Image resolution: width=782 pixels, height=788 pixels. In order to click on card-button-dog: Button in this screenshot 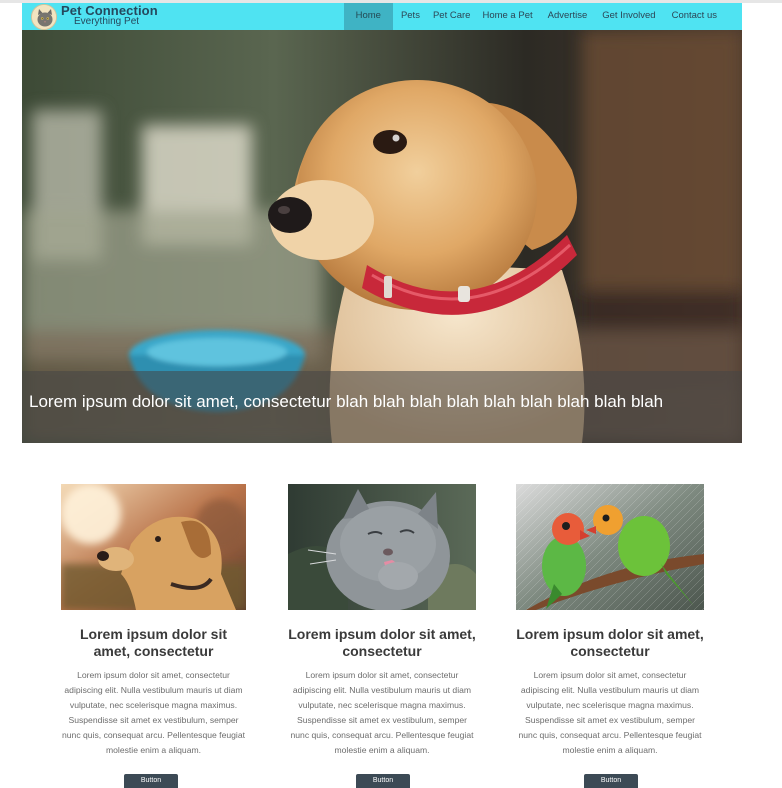, I will do `click(151, 781)`.